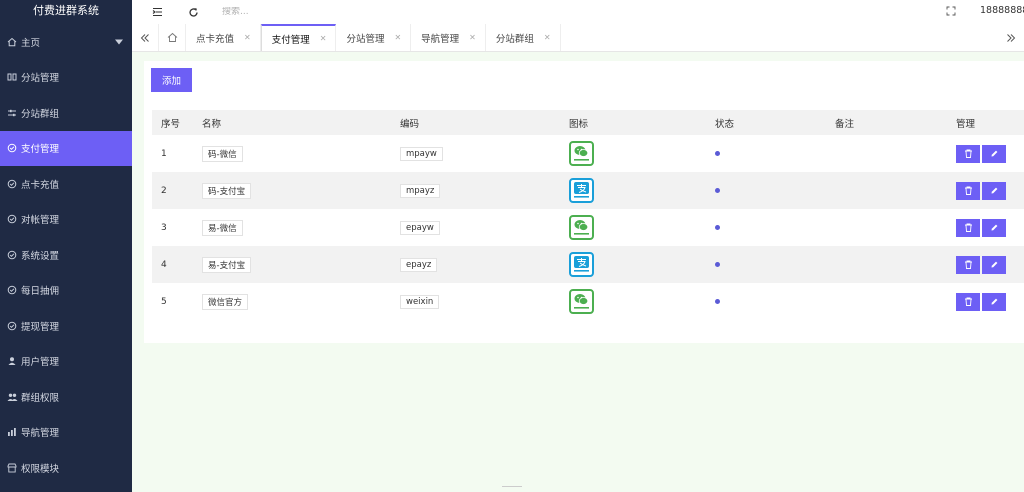  I want to click on tab-substation-groups: 分站群组 ✕, so click(523, 37).